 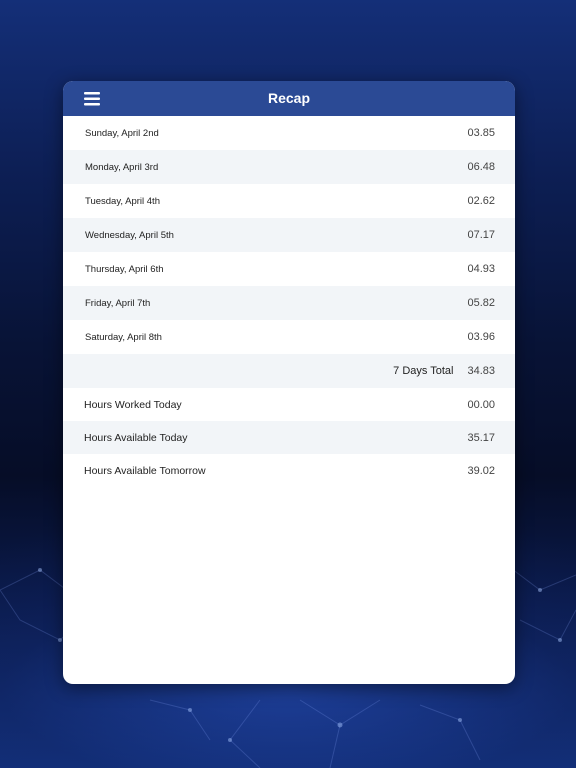 What do you see at coordinates (122, 133) in the screenshot?
I see `day-label: Sunday, April 2nd` at bounding box center [122, 133].